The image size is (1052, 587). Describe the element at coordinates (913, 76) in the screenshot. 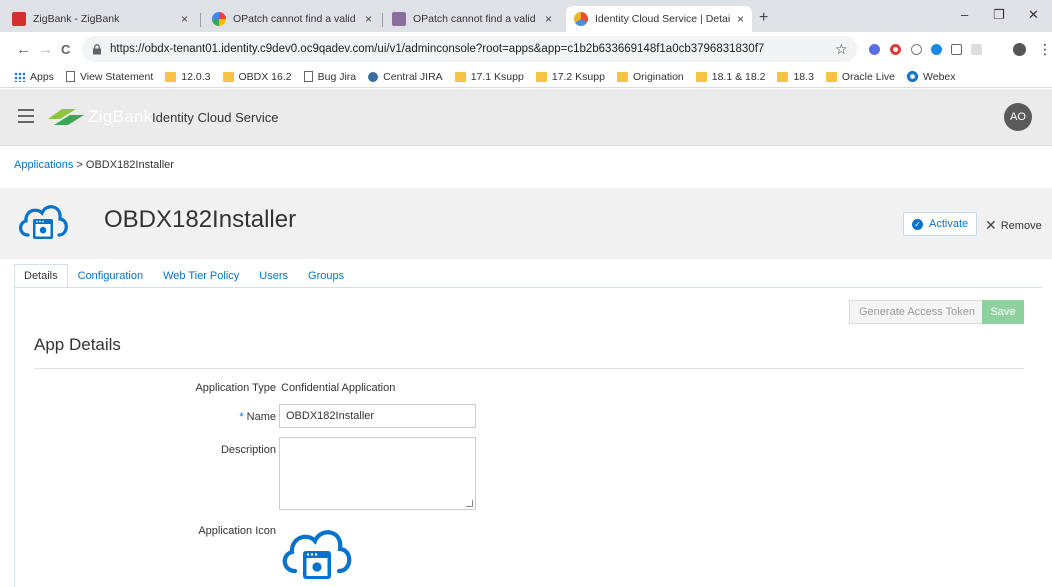

I see `webex-icon` at that location.